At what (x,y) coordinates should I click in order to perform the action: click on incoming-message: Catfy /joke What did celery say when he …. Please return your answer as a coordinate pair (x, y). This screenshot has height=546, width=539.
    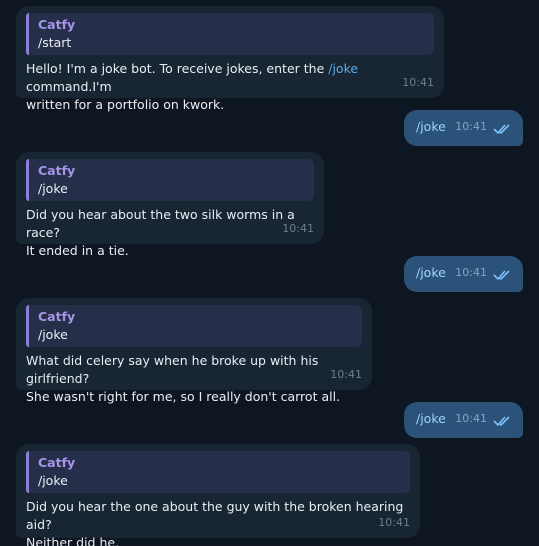
    Looking at the image, I should click on (194, 351).